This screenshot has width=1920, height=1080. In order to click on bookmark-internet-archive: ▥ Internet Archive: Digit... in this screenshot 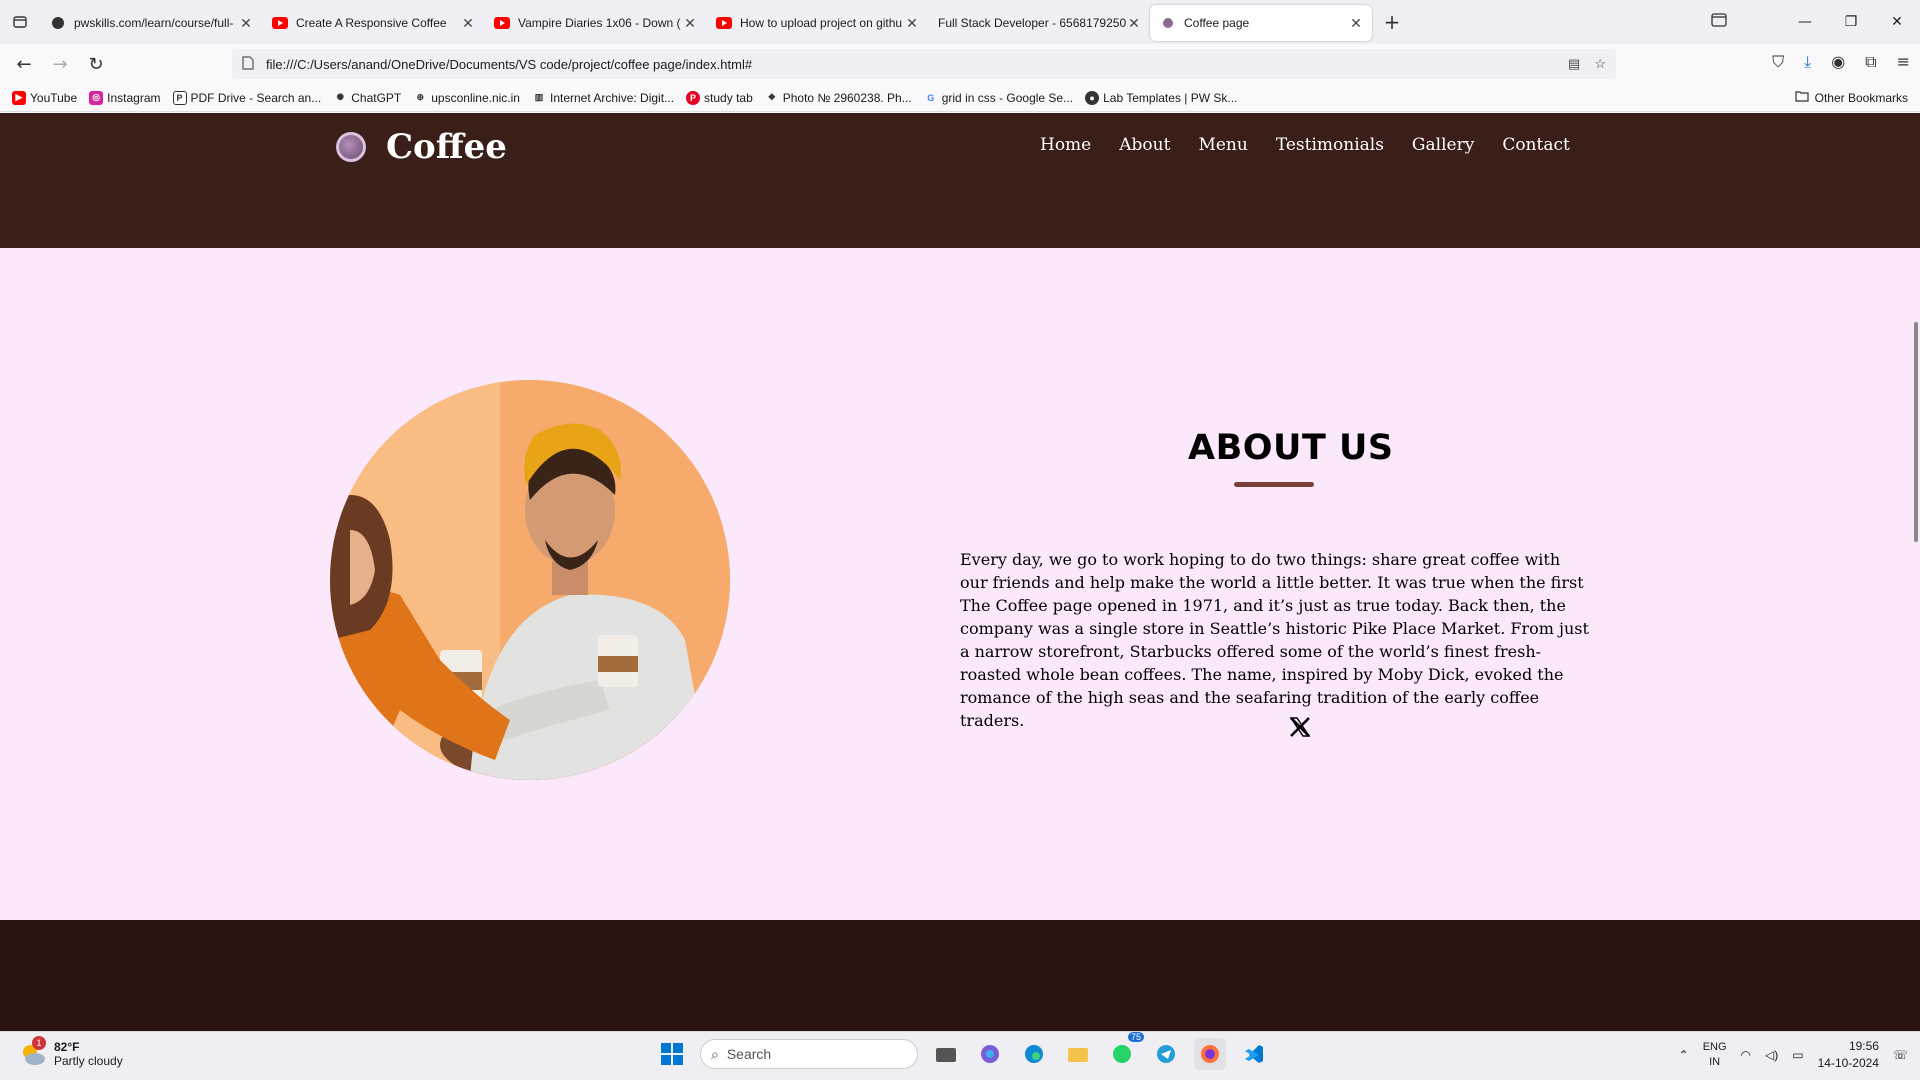, I will do `click(603, 98)`.